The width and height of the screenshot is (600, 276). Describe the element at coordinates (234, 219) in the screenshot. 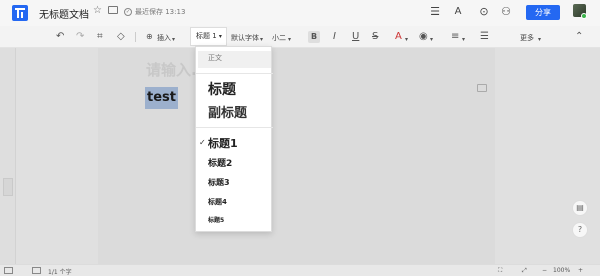

I see `menu-item-heading5: 标题5` at that location.